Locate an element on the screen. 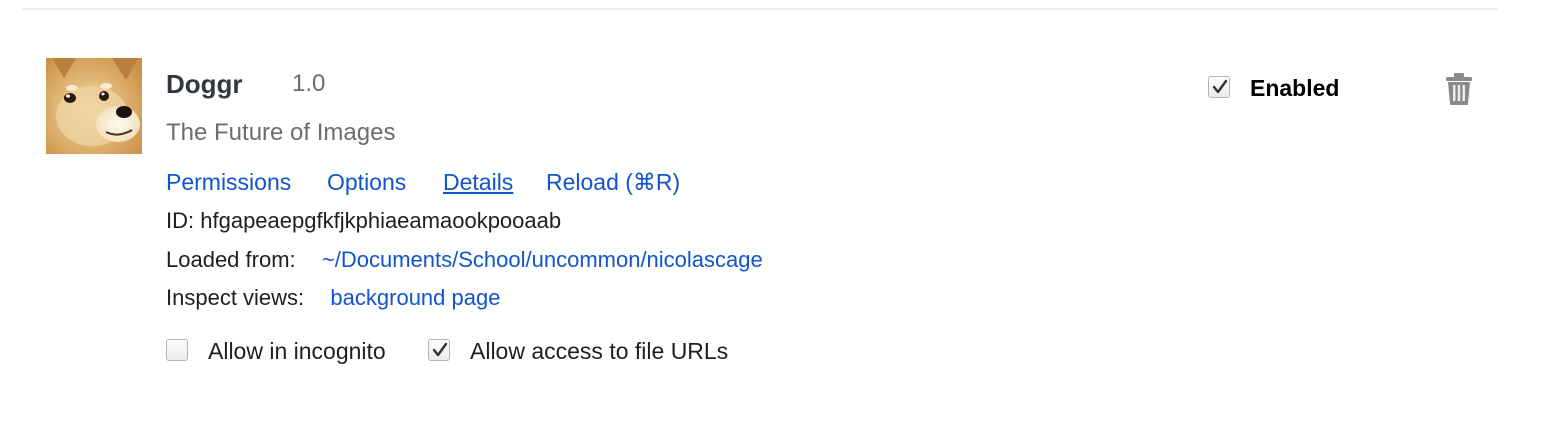 The width and height of the screenshot is (1552, 438). top-divider is located at coordinates (760, 9).